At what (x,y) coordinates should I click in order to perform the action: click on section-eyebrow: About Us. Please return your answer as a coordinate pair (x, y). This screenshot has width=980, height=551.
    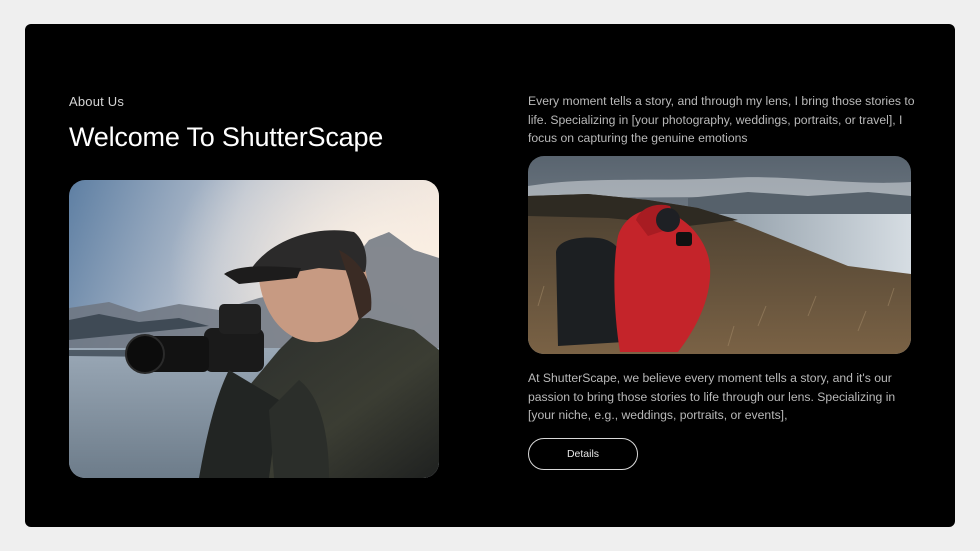
    Looking at the image, I should click on (97, 101).